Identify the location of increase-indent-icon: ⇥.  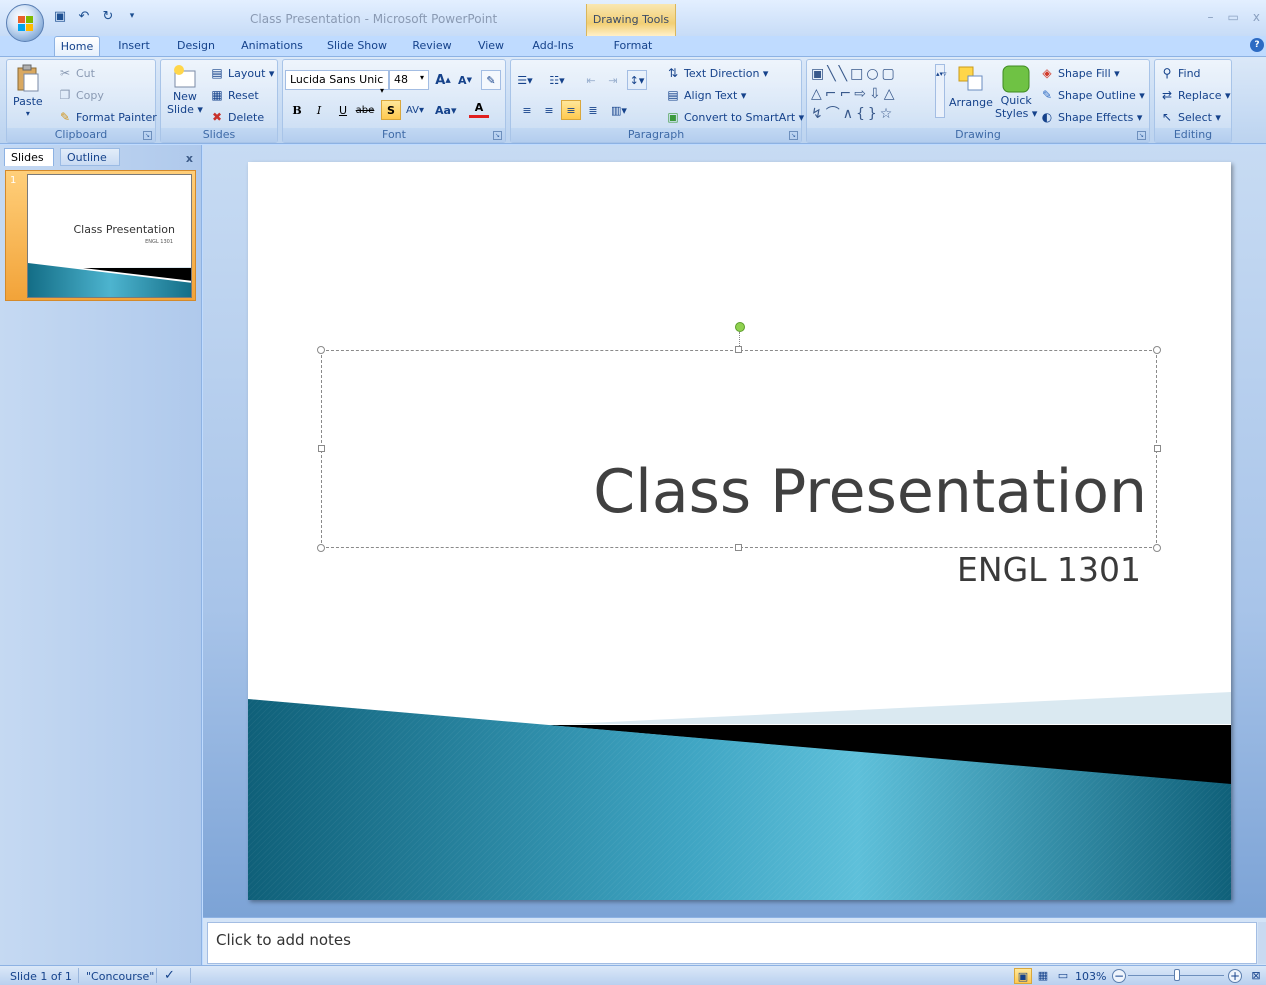
(613, 80).